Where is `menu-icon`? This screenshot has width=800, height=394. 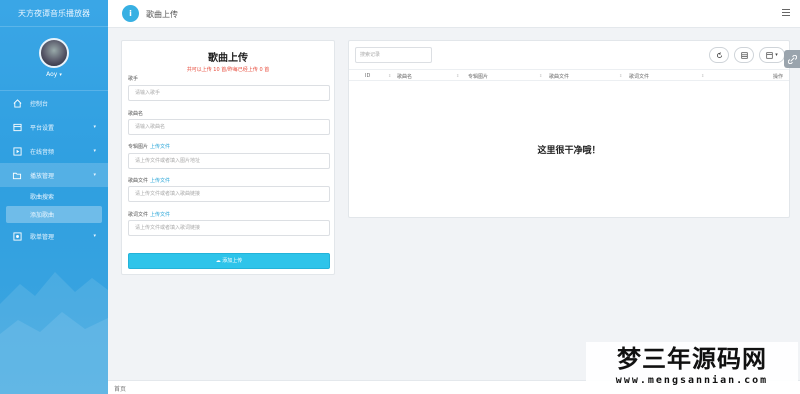 menu-icon is located at coordinates (786, 13).